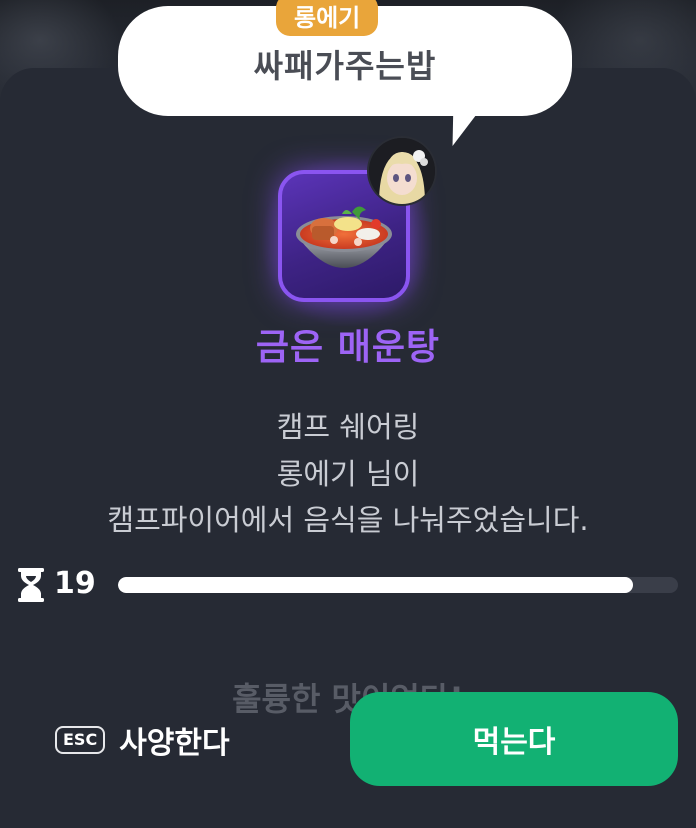 The width and height of the screenshot is (696, 828). Describe the element at coordinates (345, 66) in the screenshot. I see `speech-message: 싸패가주는밥` at that location.